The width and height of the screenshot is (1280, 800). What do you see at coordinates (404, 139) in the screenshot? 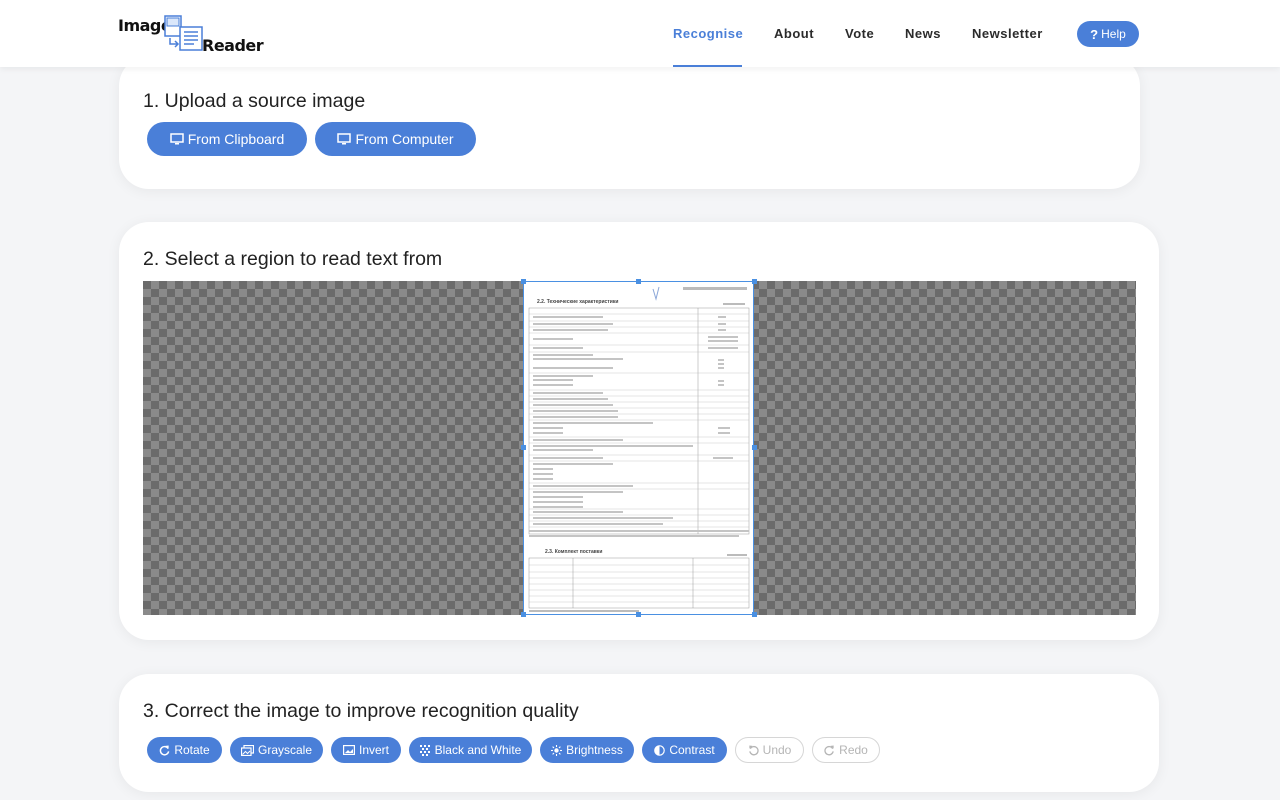
I see `from-computer-label: From Computer` at bounding box center [404, 139].